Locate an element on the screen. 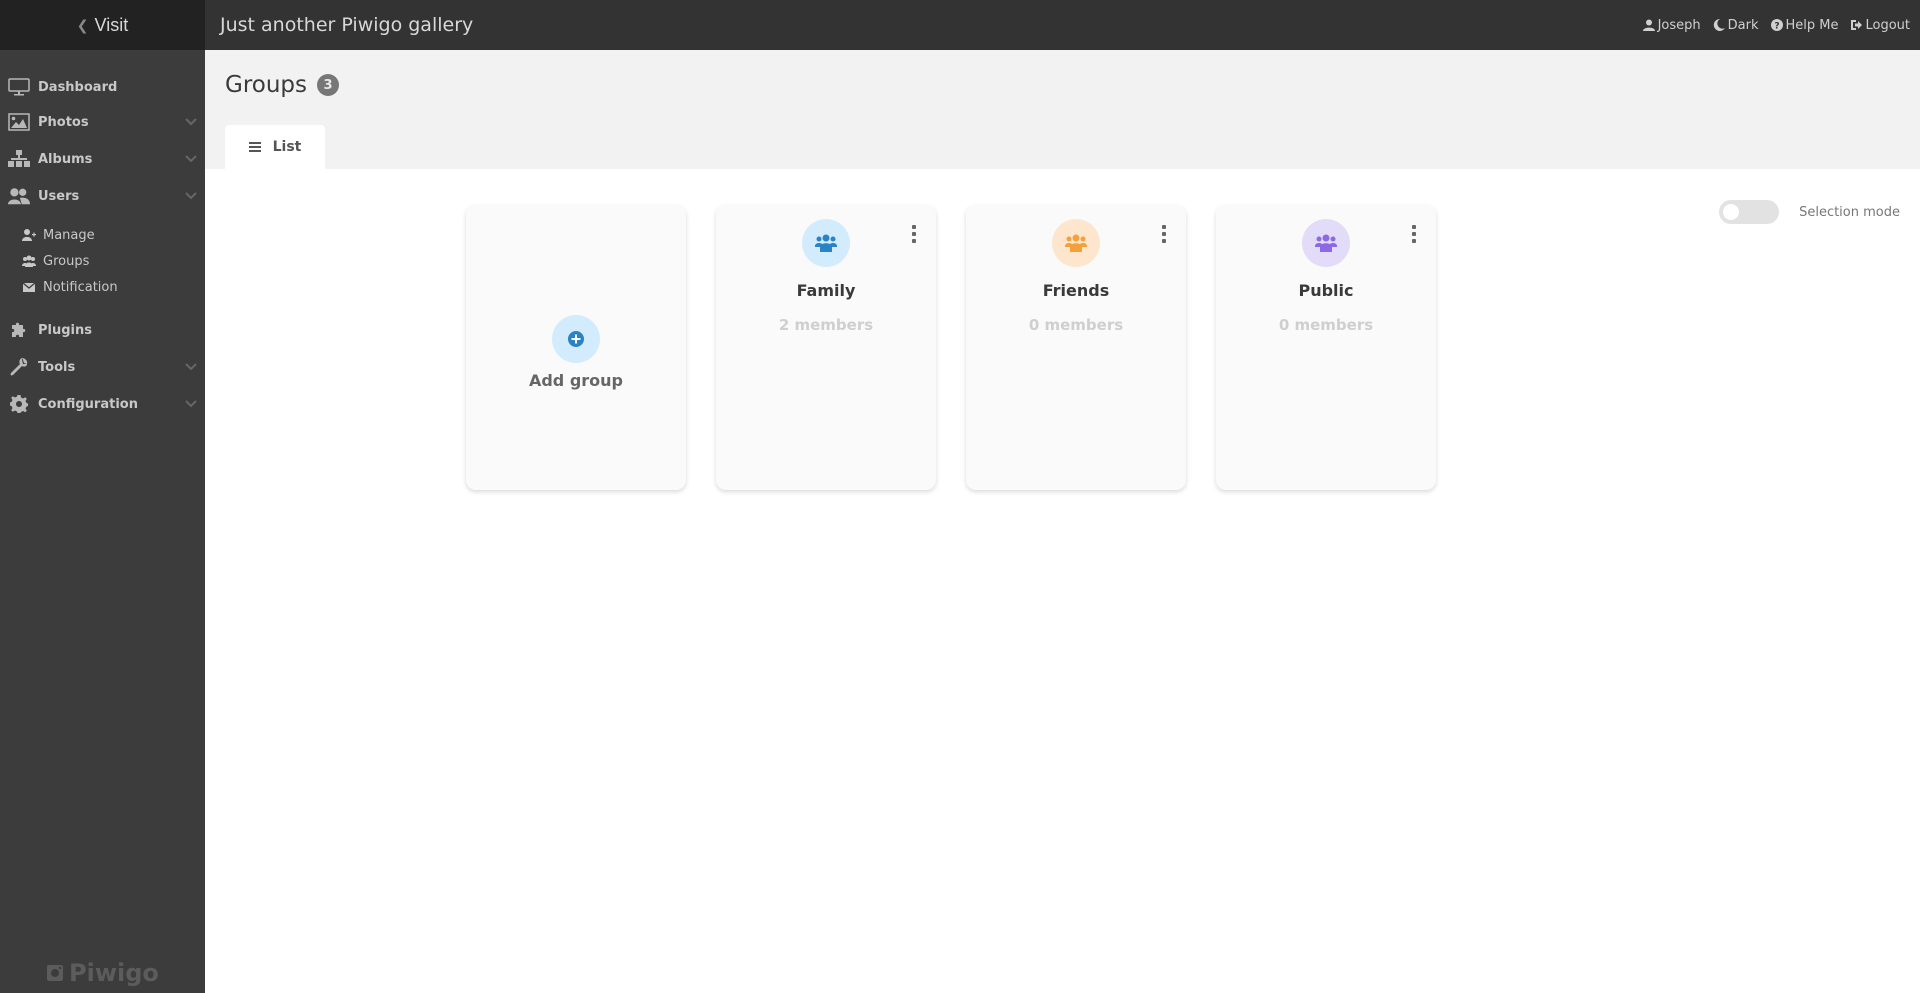 The height and width of the screenshot is (993, 1920). selection-mode-toggle is located at coordinates (1749, 212).